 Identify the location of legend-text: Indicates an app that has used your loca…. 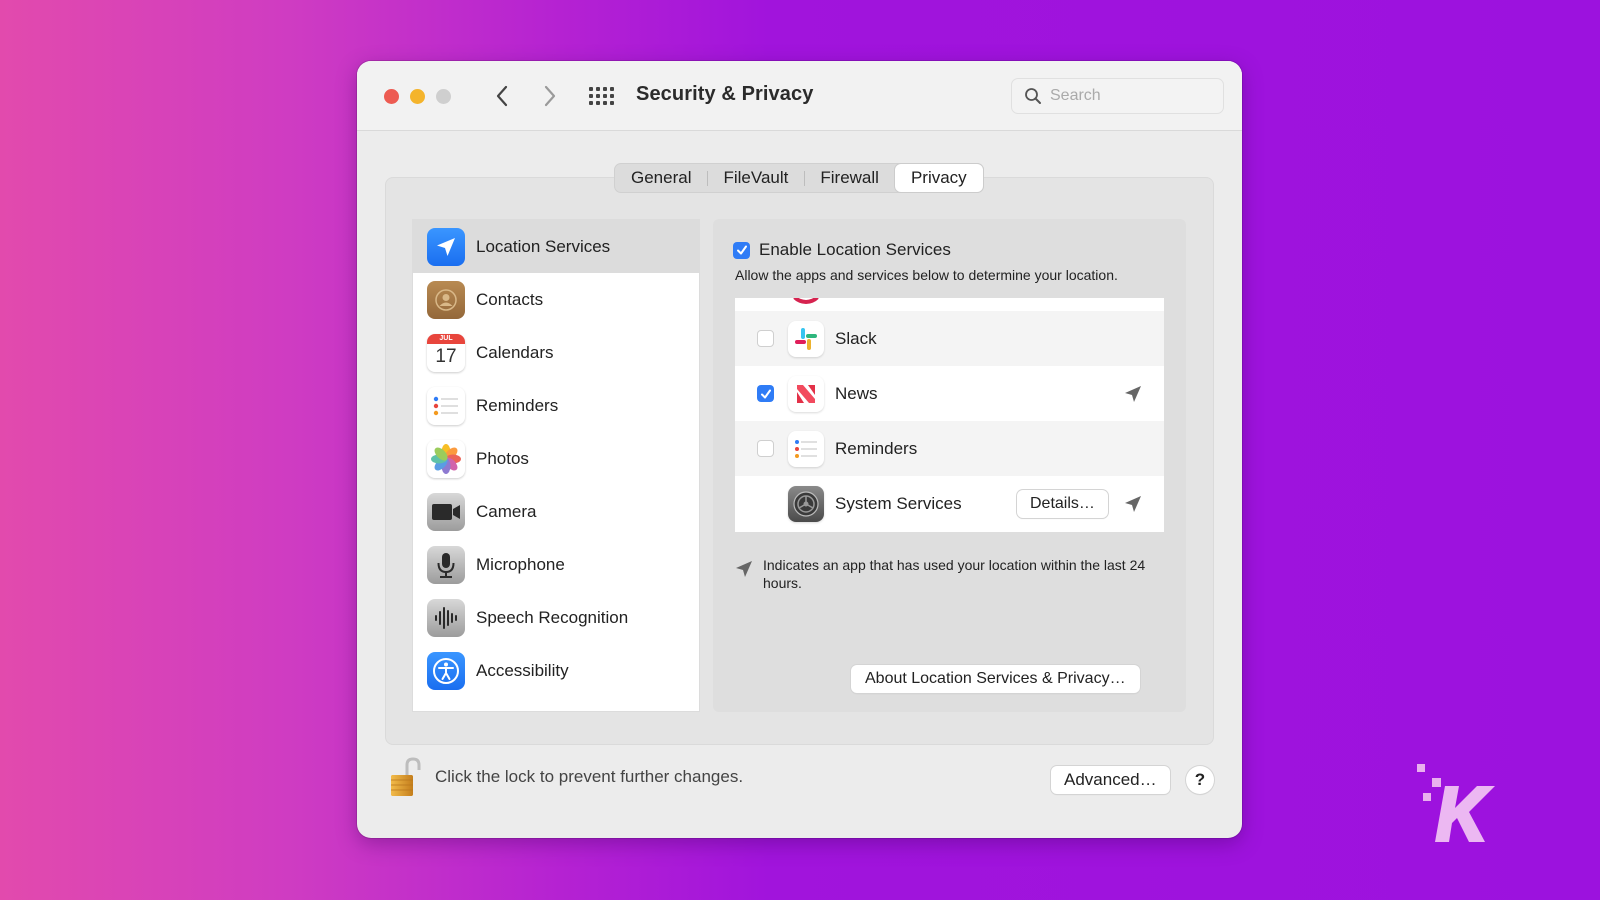
(954, 574).